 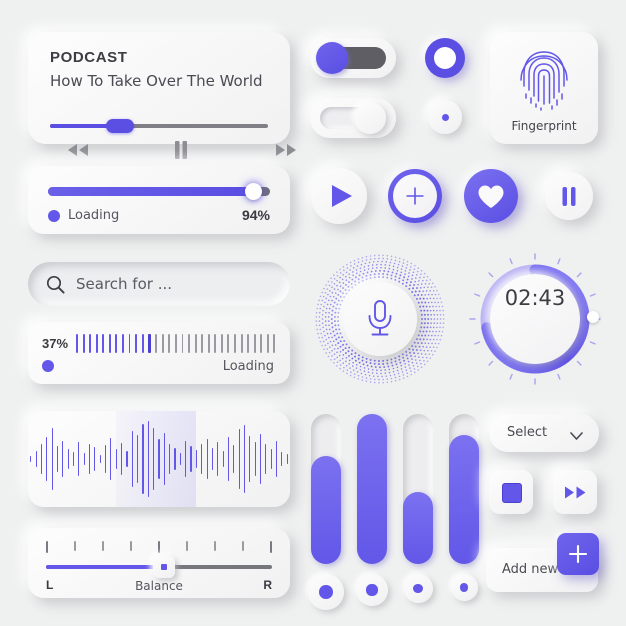 I want to click on vertical-slider-group, so click(x=392, y=512).